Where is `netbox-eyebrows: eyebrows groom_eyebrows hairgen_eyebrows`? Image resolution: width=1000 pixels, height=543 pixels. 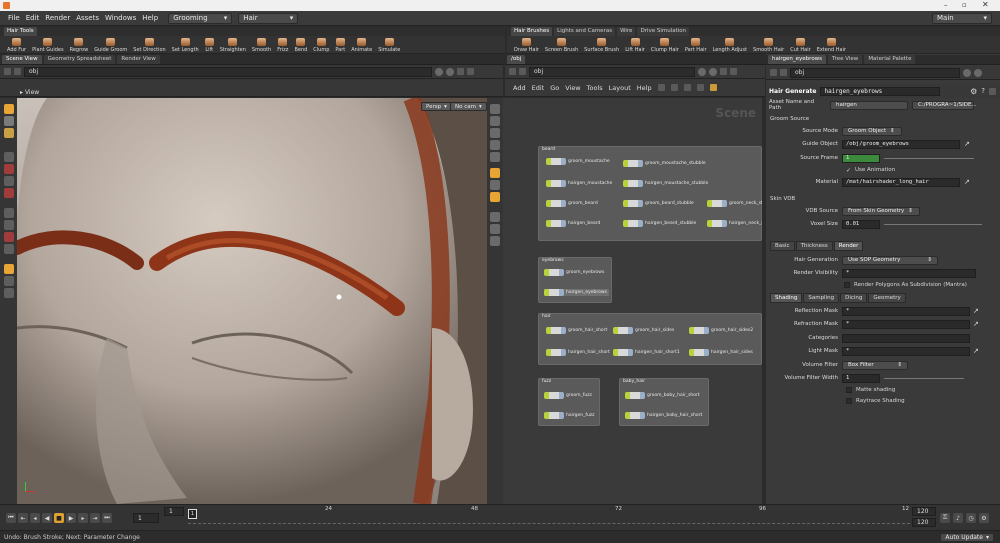
netbox-eyebrows: eyebrows groom_eyebrows hairgen_eyebrows is located at coordinates (575, 280).